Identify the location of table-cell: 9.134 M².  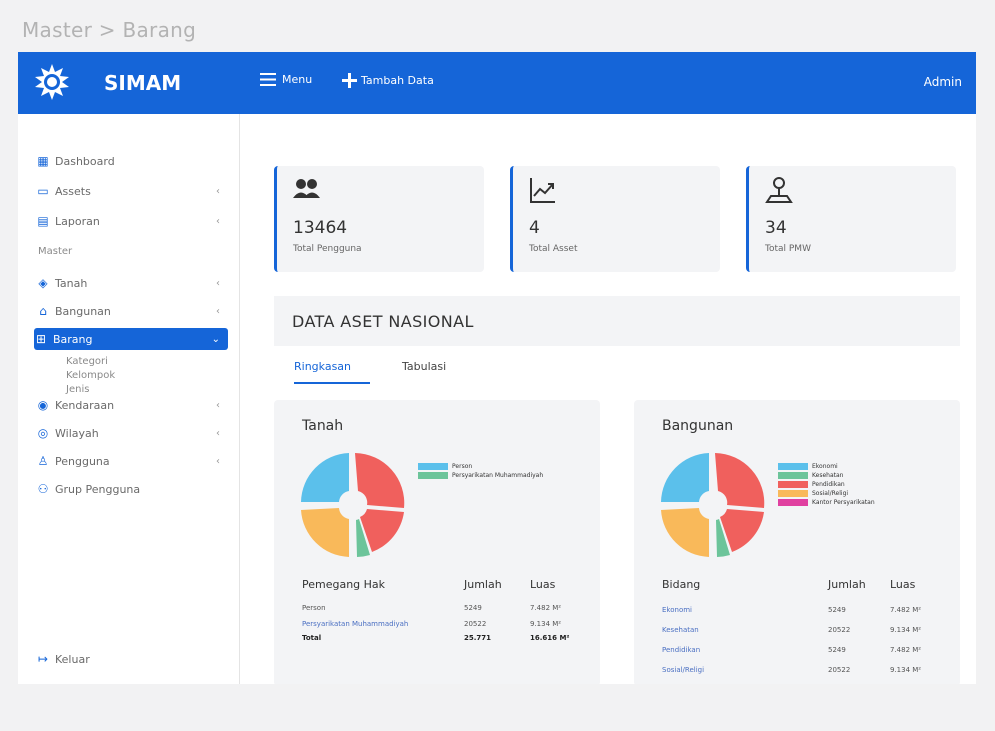
(906, 630).